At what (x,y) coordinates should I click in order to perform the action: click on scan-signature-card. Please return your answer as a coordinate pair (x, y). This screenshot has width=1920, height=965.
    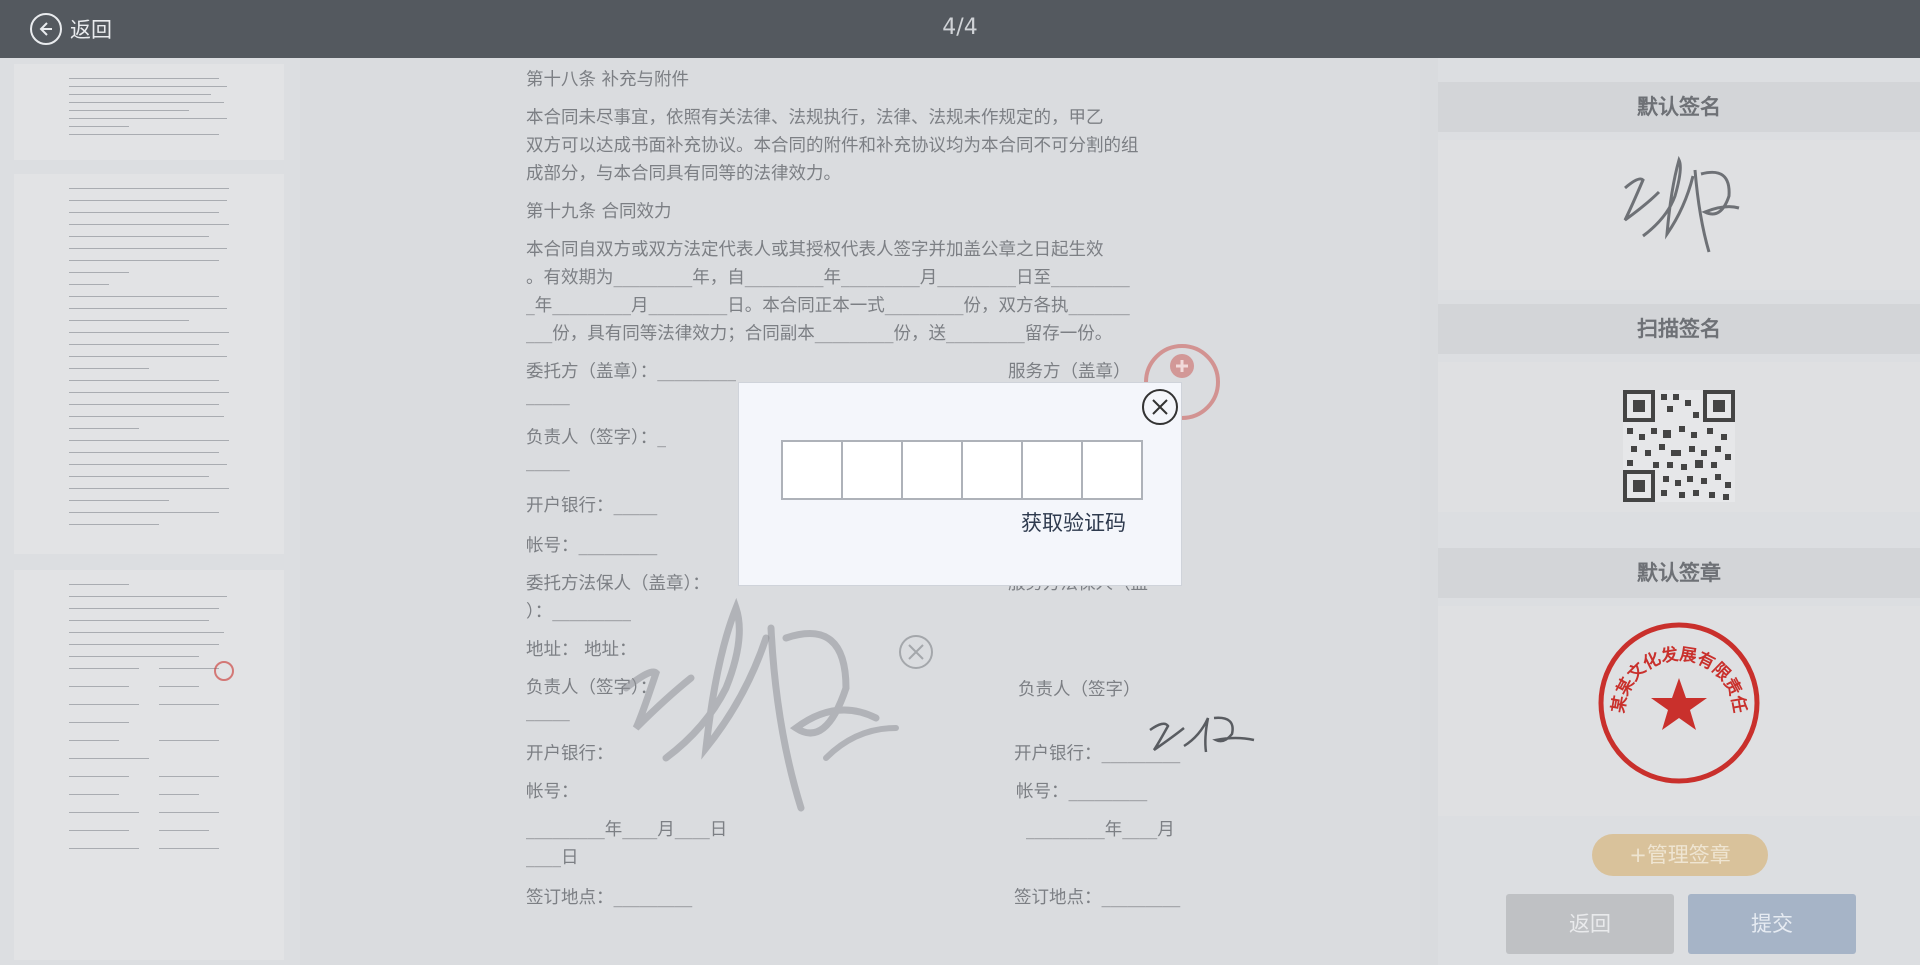
    Looking at the image, I should click on (1679, 437).